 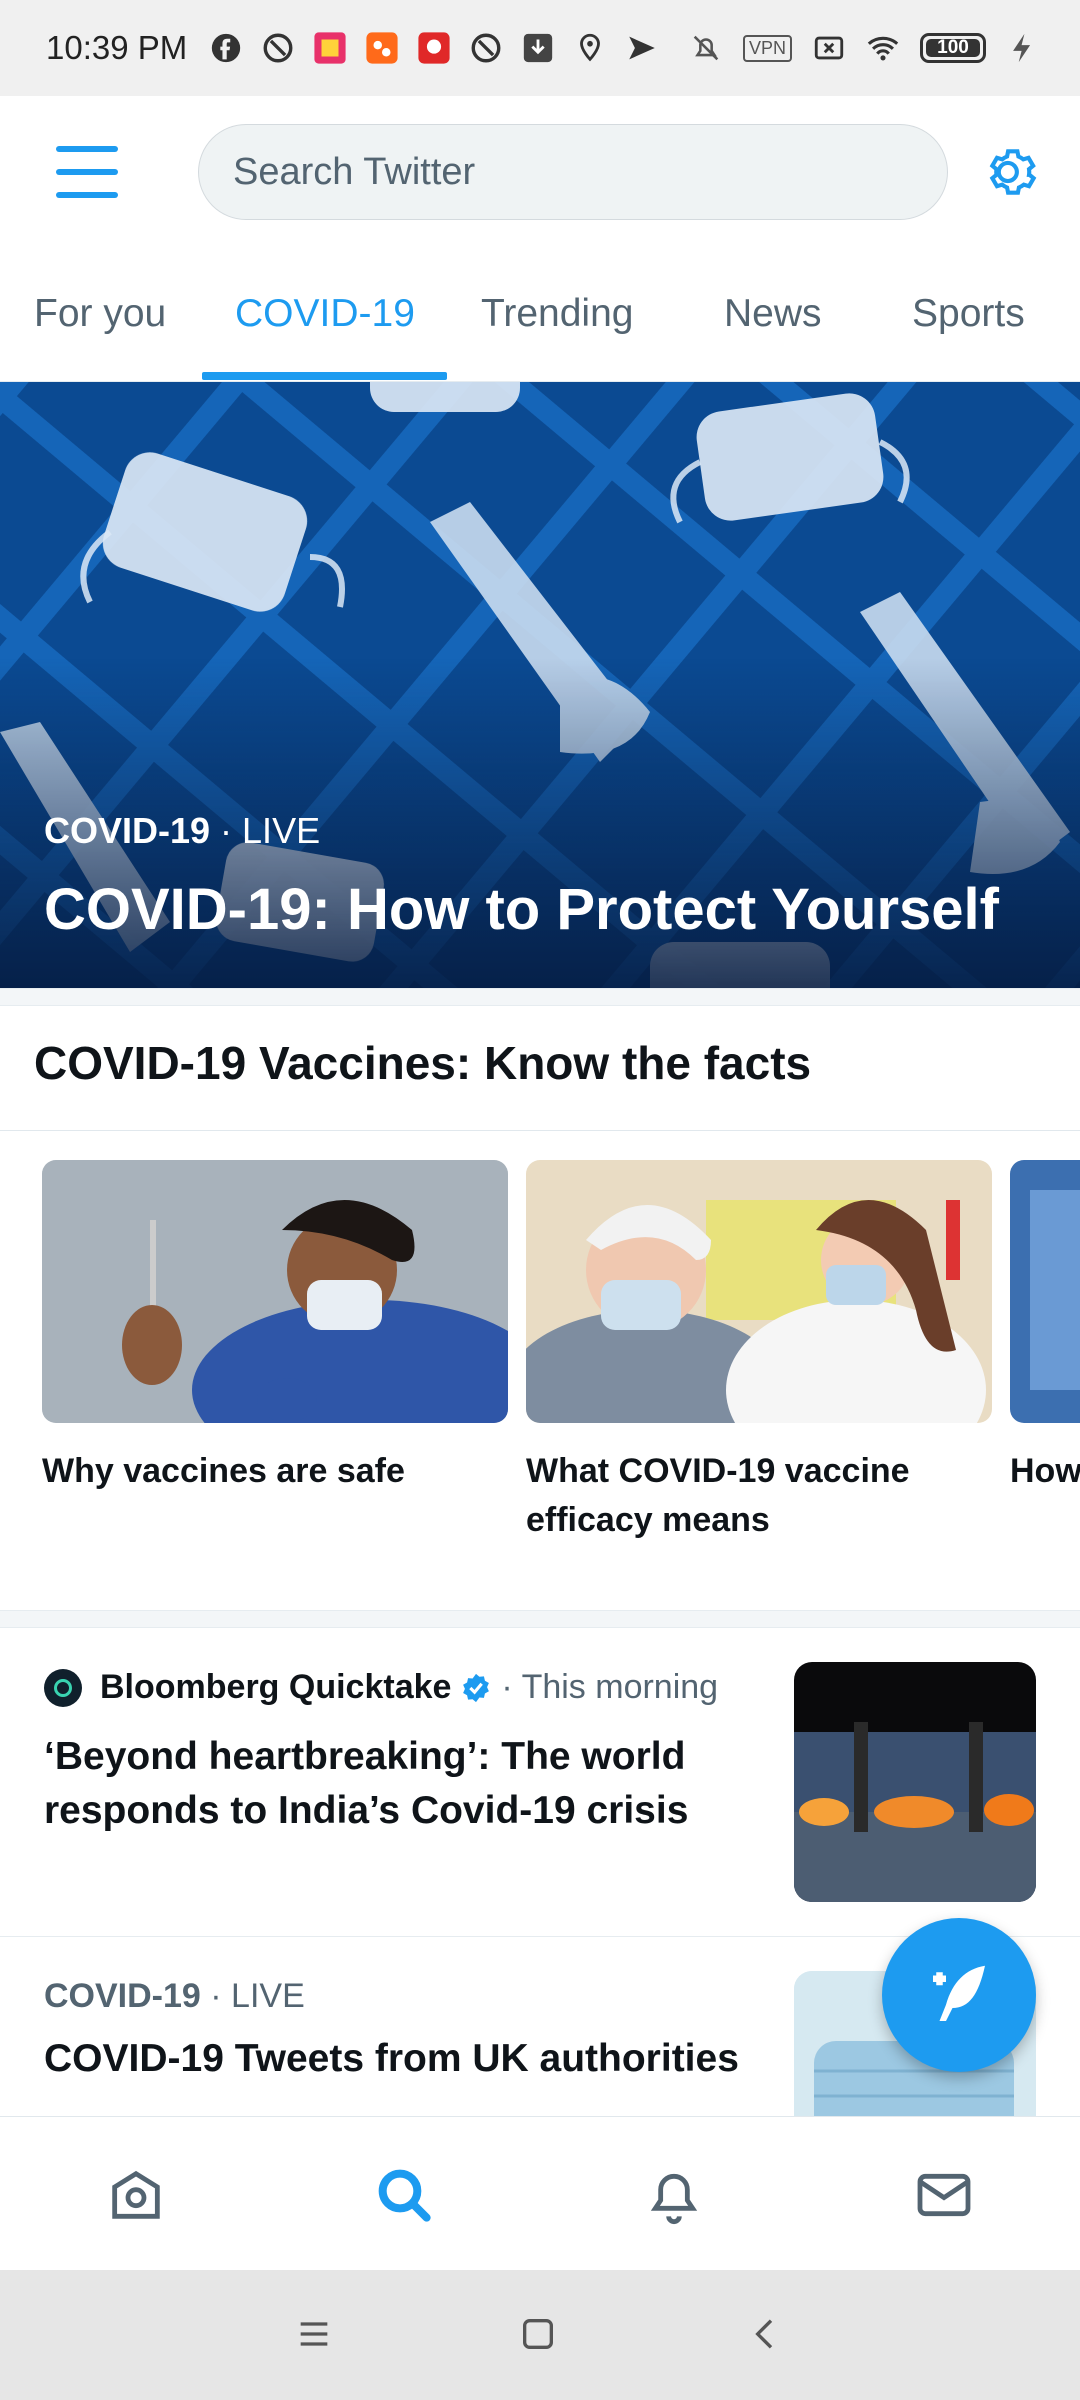 What do you see at coordinates (557, 314) in the screenshot?
I see `tab-trending: Trending` at bounding box center [557, 314].